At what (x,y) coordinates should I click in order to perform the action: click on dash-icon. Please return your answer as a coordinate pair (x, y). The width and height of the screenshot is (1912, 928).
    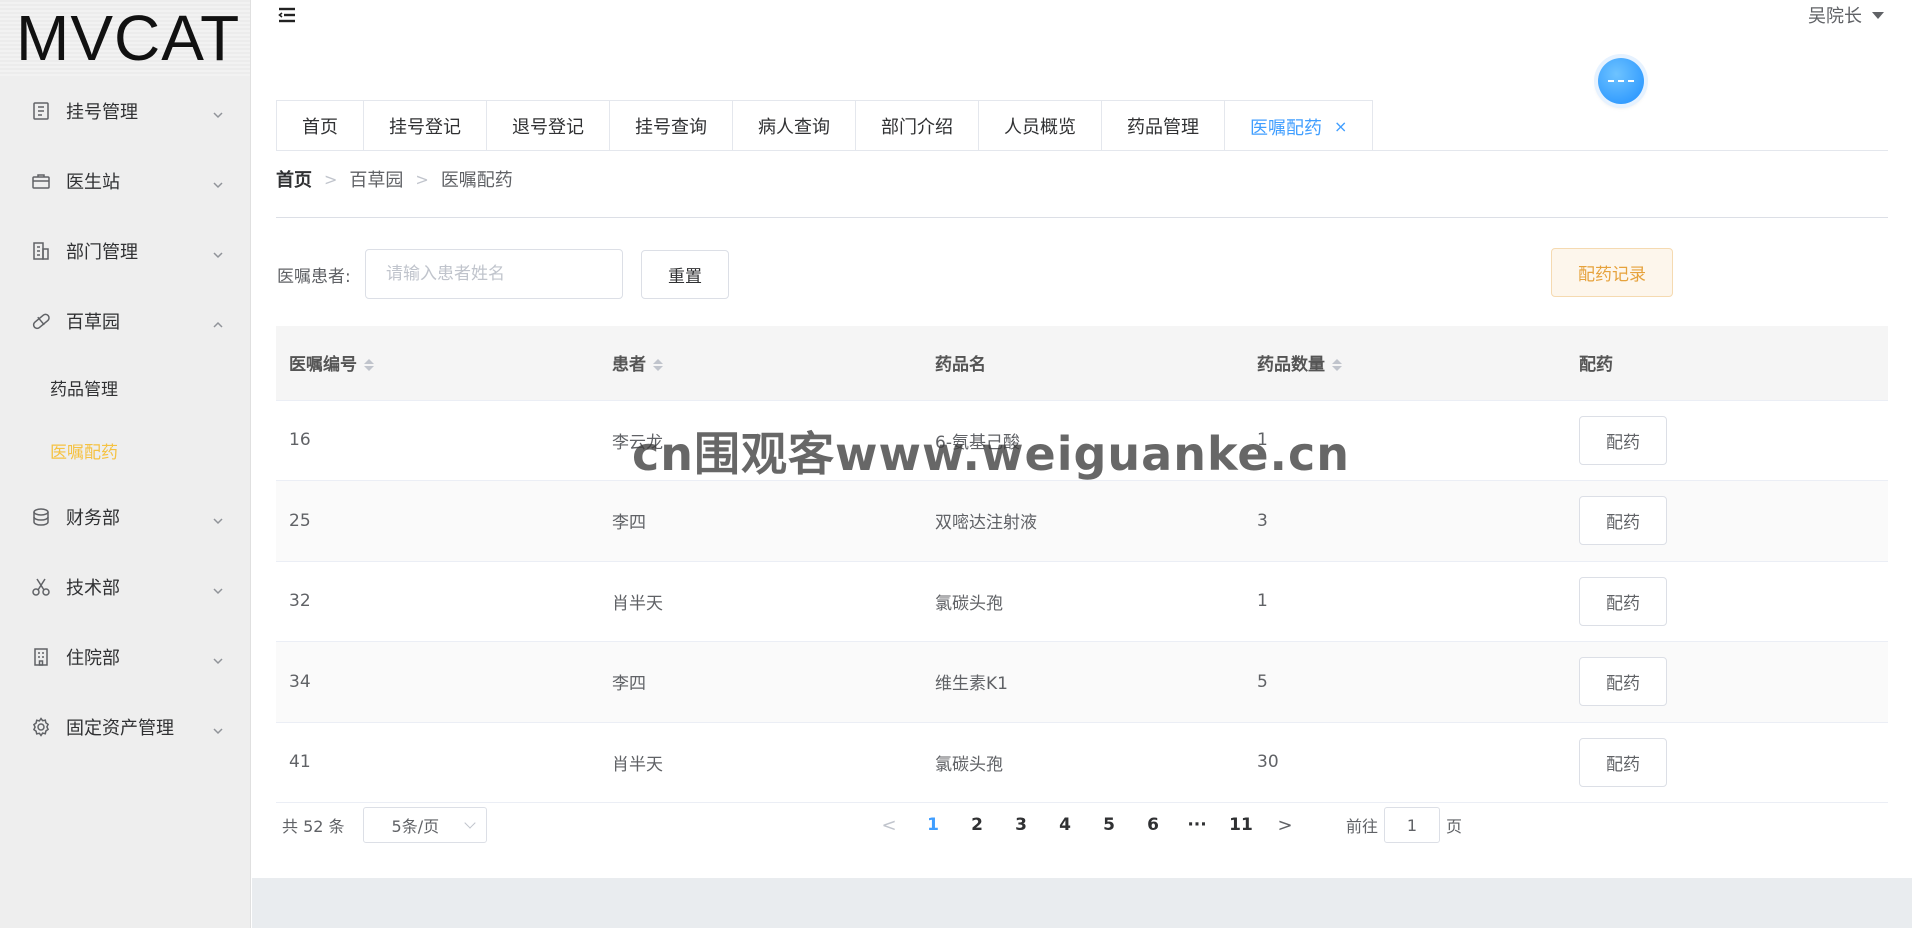
    Looking at the image, I should click on (1621, 81).